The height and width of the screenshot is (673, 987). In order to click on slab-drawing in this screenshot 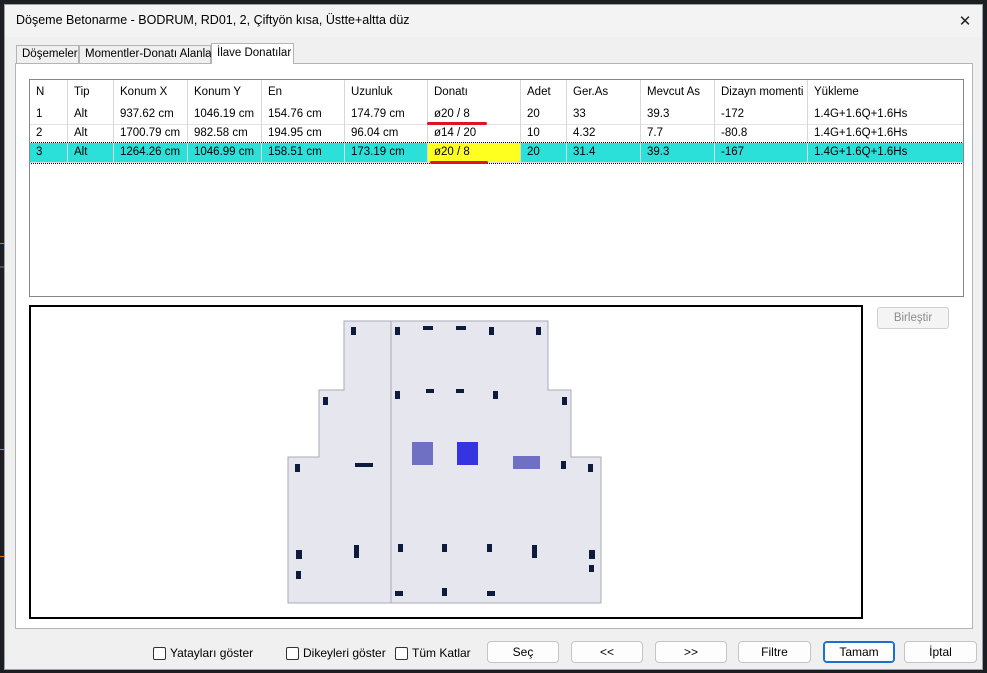, I will do `click(444, 462)`.